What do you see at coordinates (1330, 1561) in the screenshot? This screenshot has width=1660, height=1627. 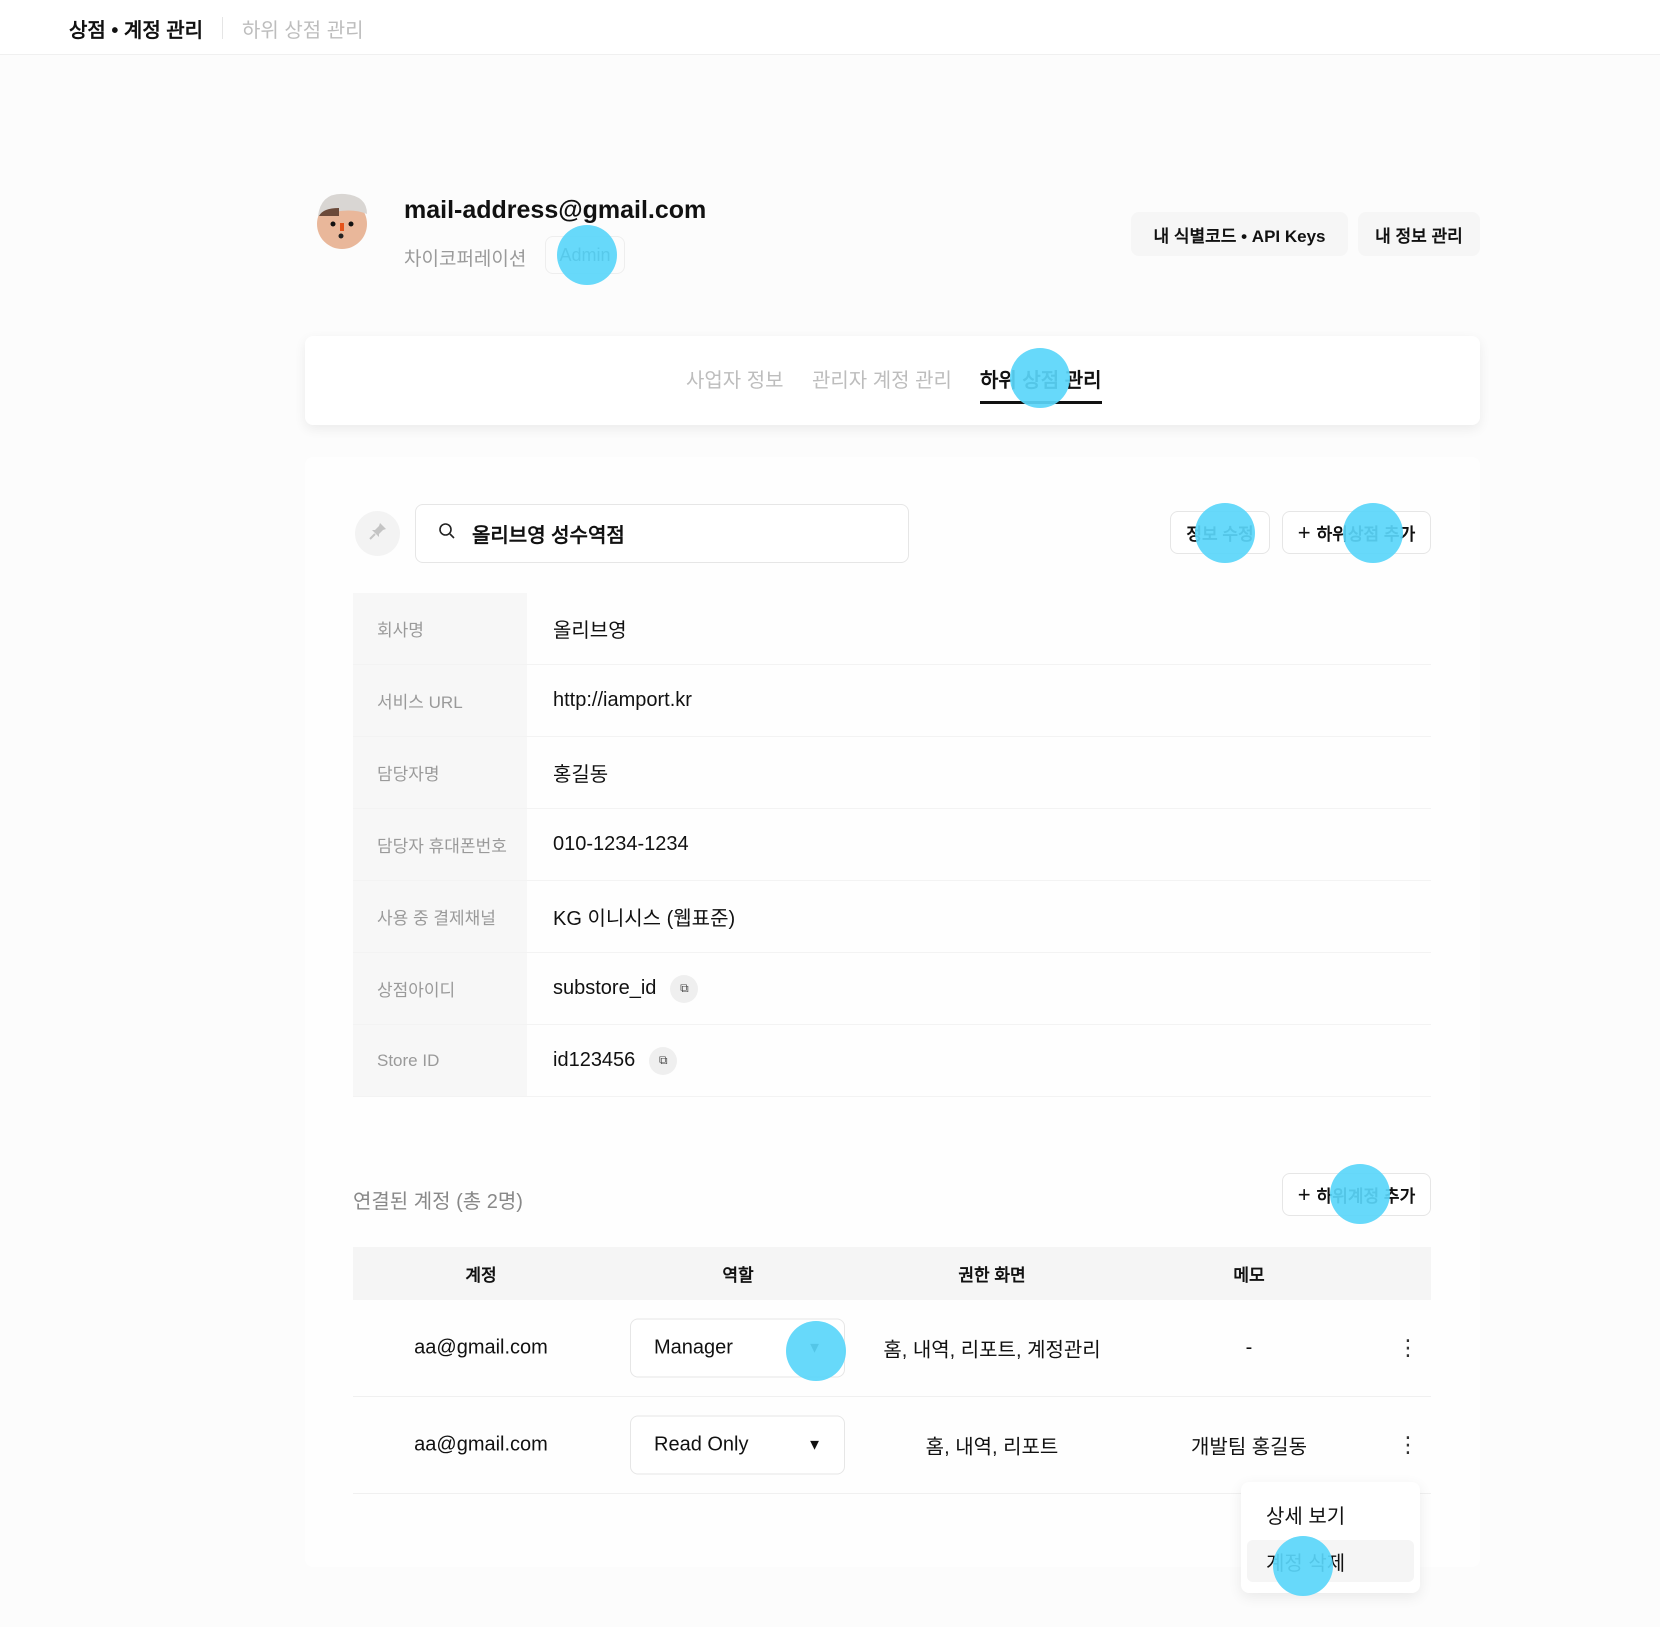 I see `menu-item-delete-account: 계정 삭제` at bounding box center [1330, 1561].